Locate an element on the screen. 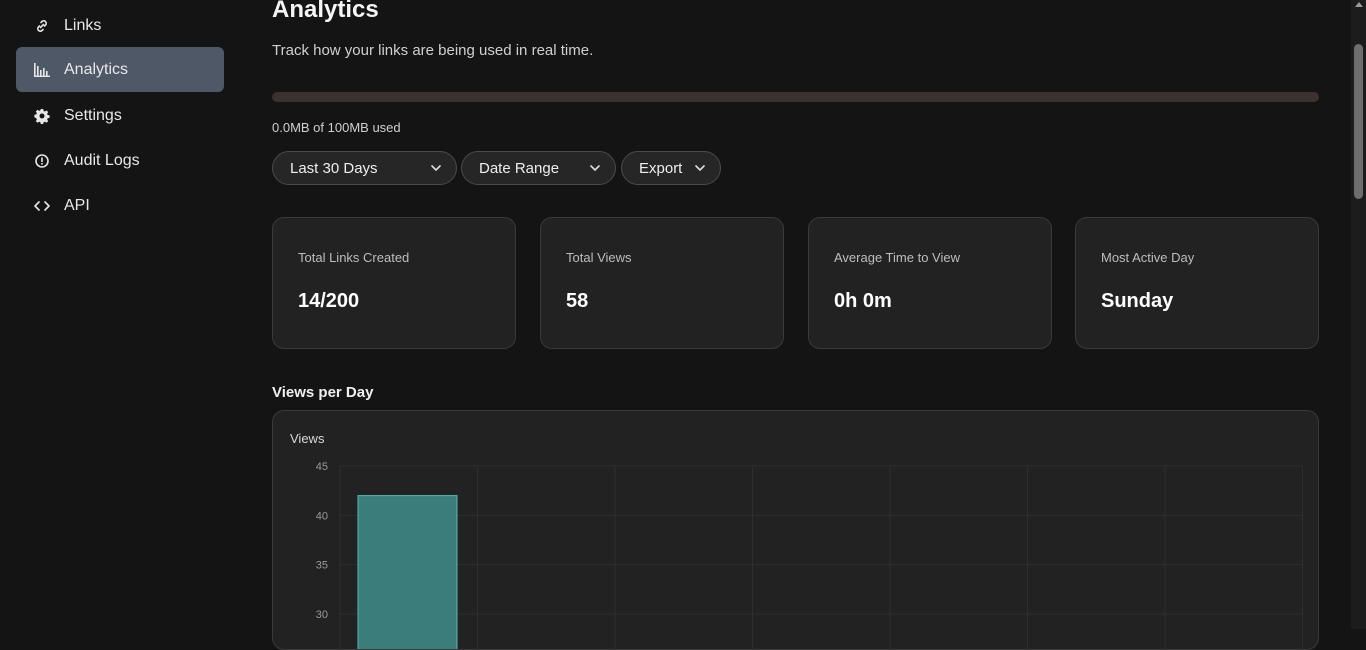  sidebar-item-label: Analytics is located at coordinates (96, 69).